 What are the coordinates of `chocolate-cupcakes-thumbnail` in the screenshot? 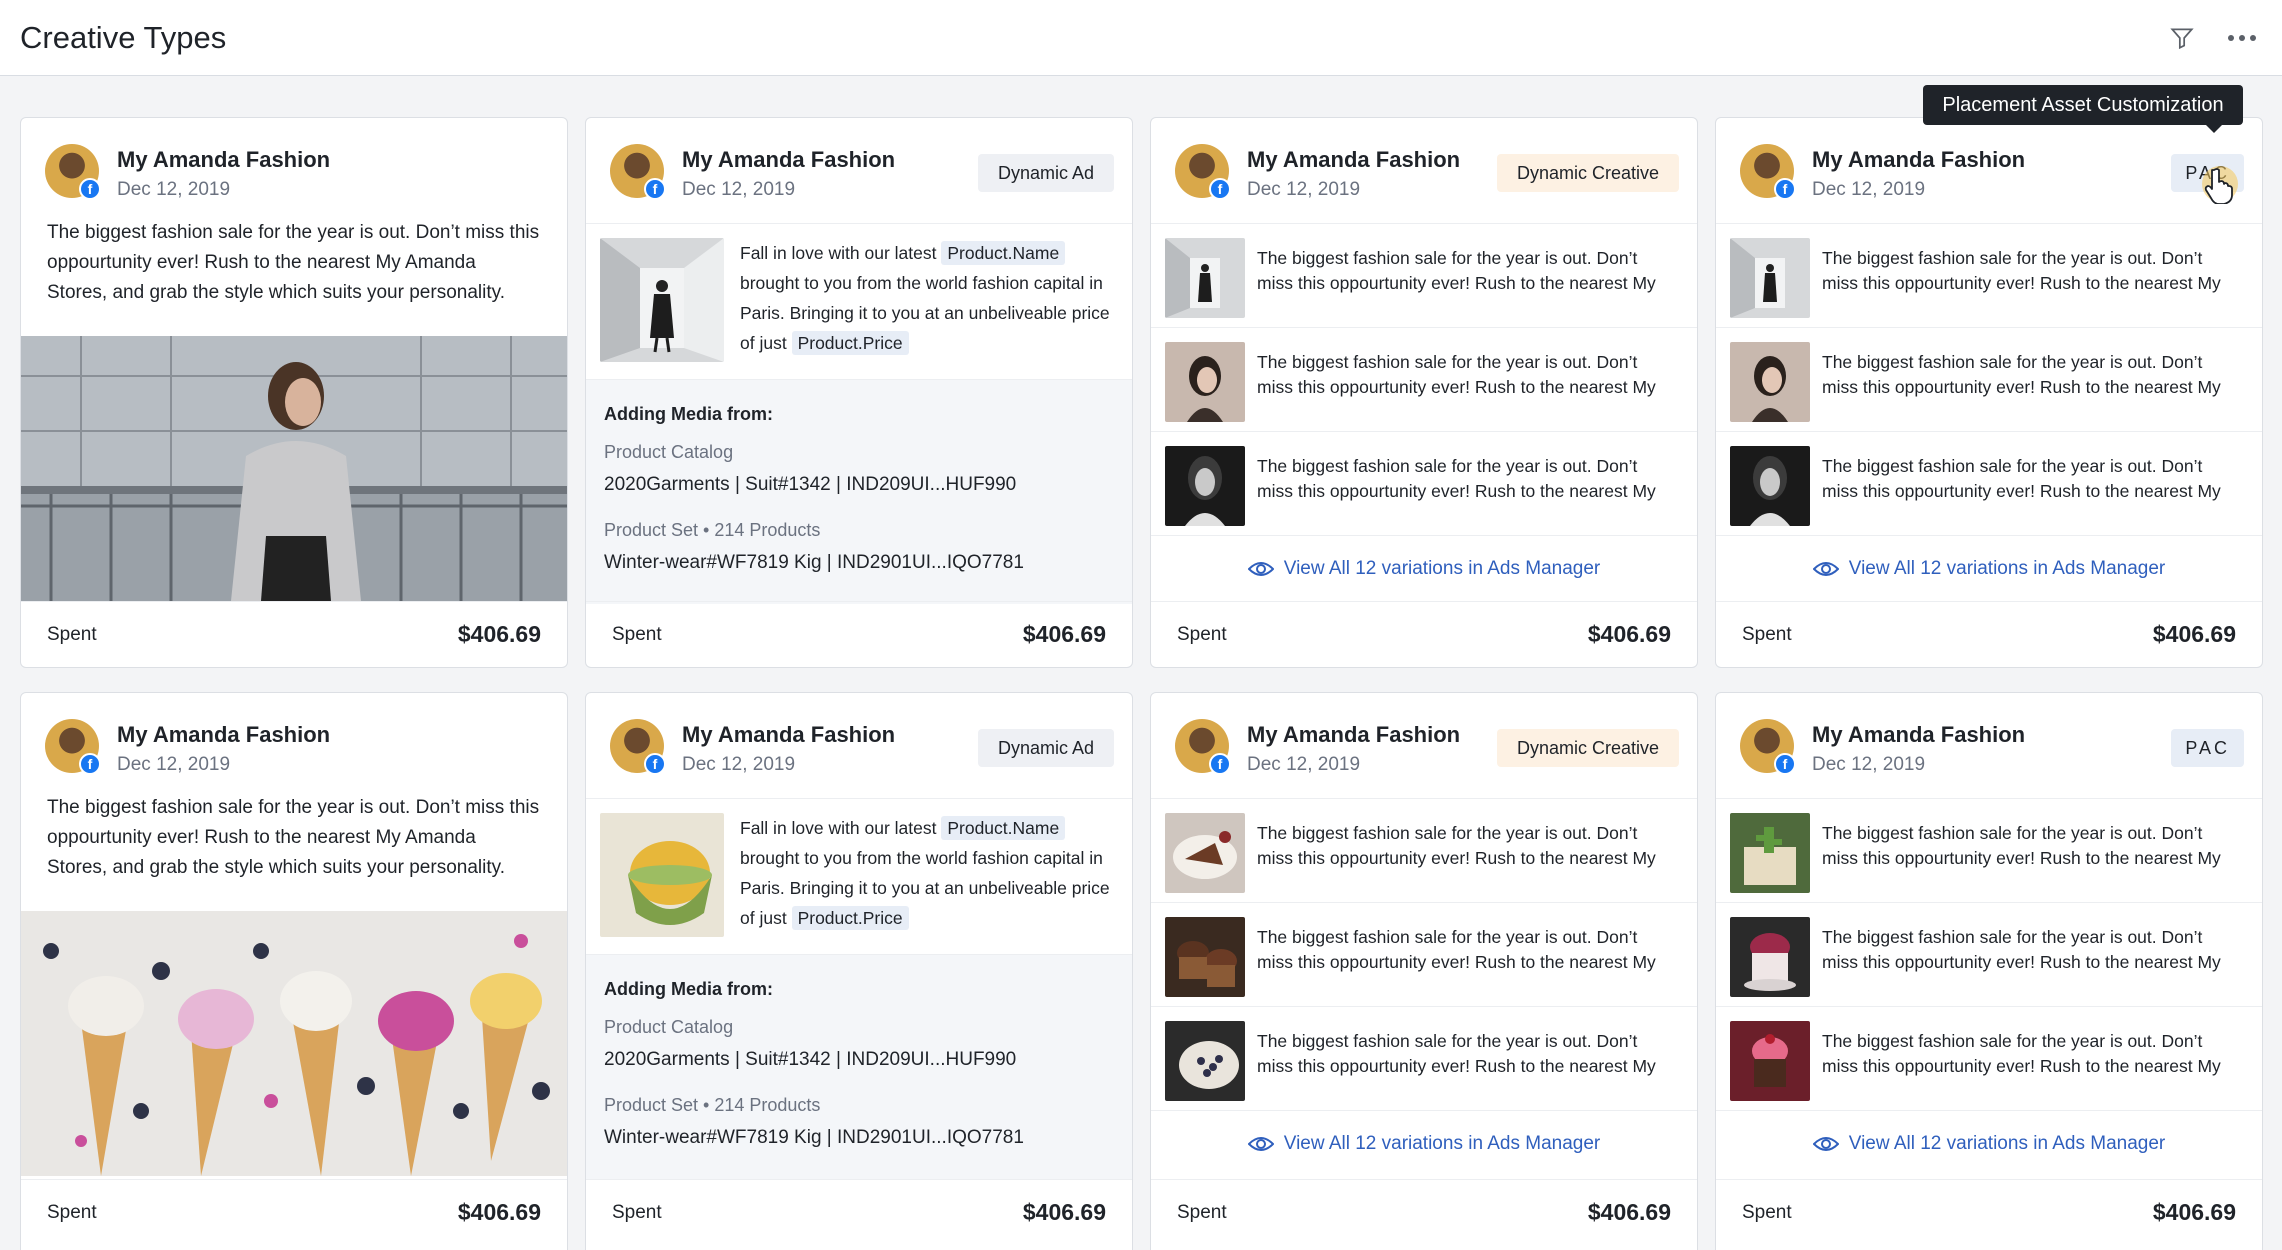 It's located at (1205, 957).